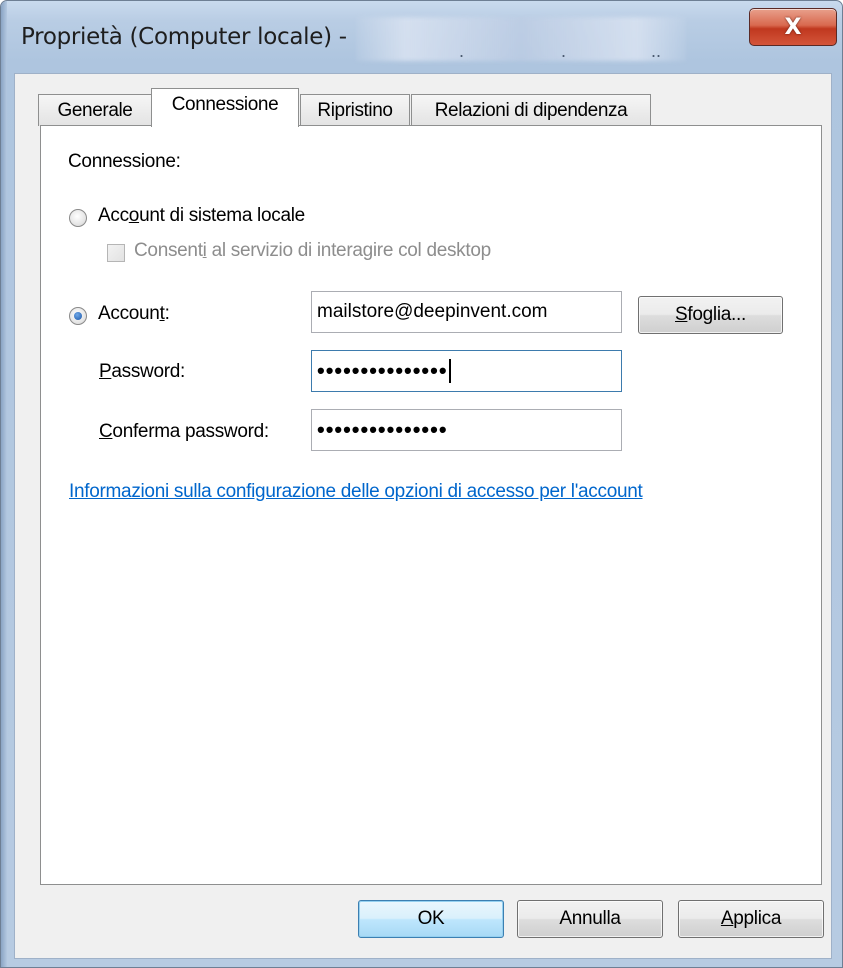 The height and width of the screenshot is (968, 843). I want to click on ok-button: OK, so click(431, 919).